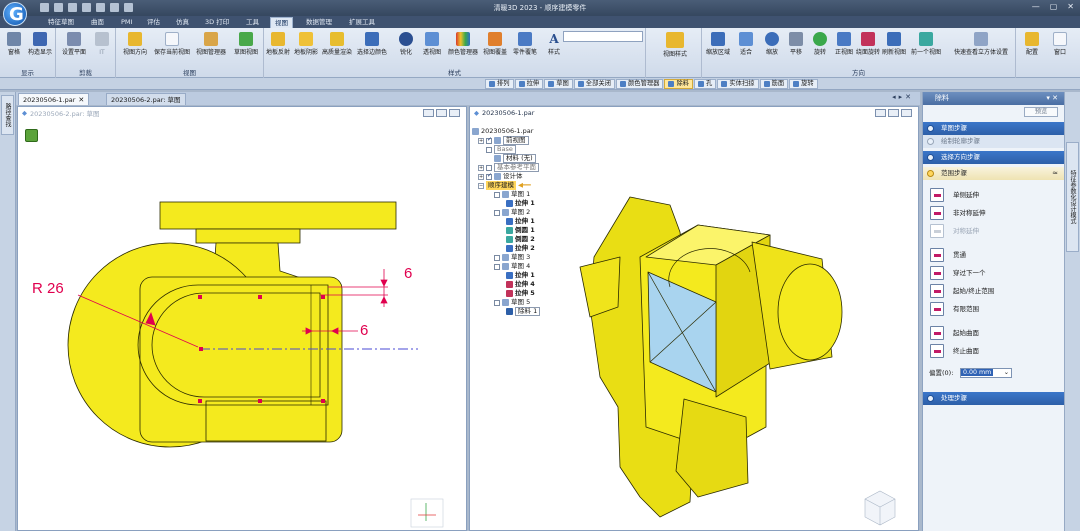 The width and height of the screenshot is (1080, 531). What do you see at coordinates (1072, 197) in the screenshot?
I see `parametric-design-tab: 特征参数化设计模式` at bounding box center [1072, 197].